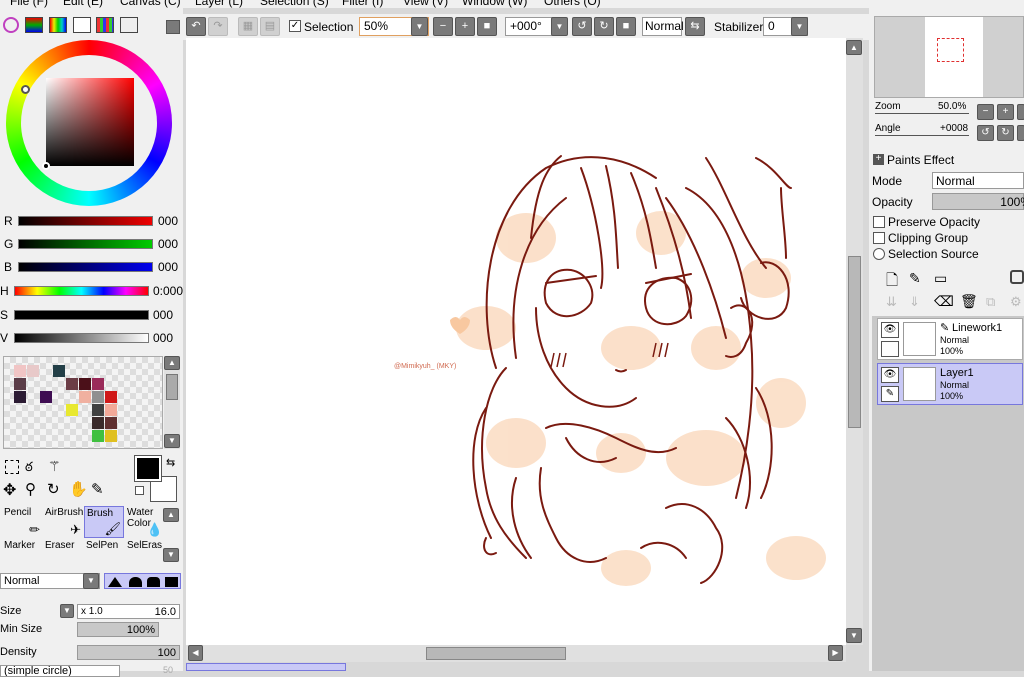 Image resolution: width=1024 pixels, height=677 pixels. I want to click on layer-settings-icon: ⚙, so click(1016, 302).